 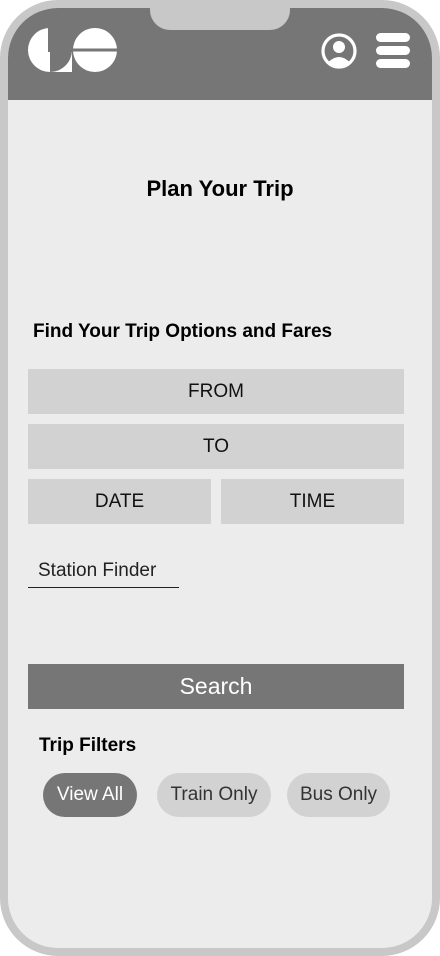 I want to click on search-button: Search, so click(x=216, y=686).